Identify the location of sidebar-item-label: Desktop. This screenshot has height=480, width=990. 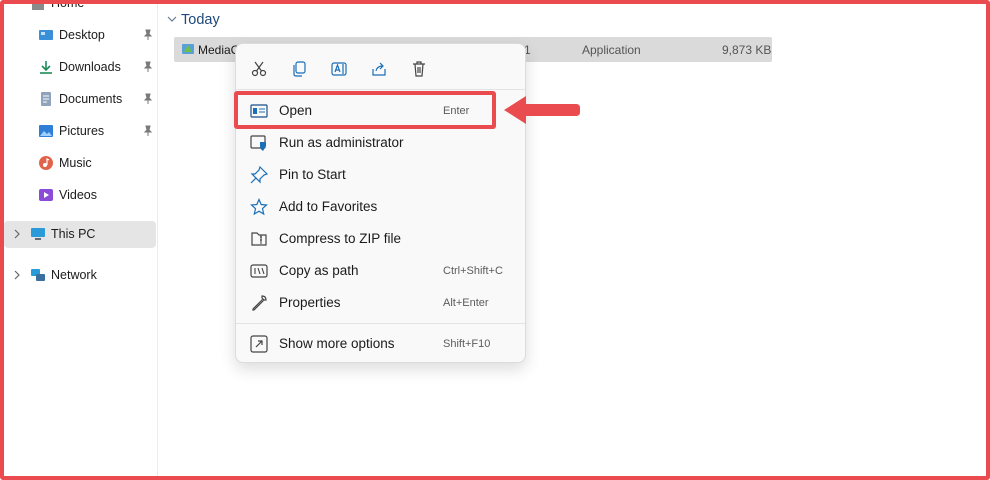
(82, 35).